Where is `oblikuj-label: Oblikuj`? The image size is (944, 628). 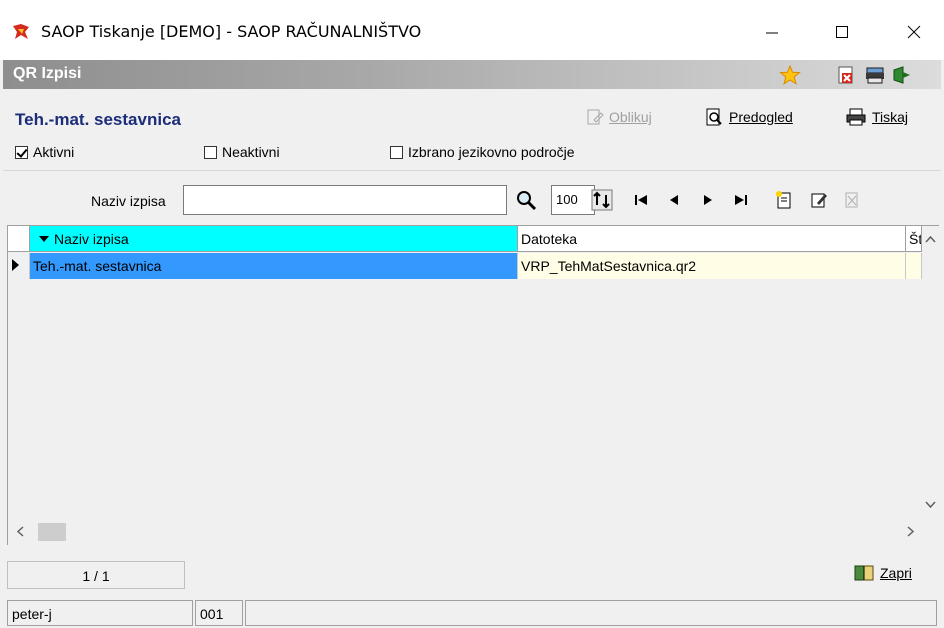 oblikuj-label: Oblikuj is located at coordinates (630, 117).